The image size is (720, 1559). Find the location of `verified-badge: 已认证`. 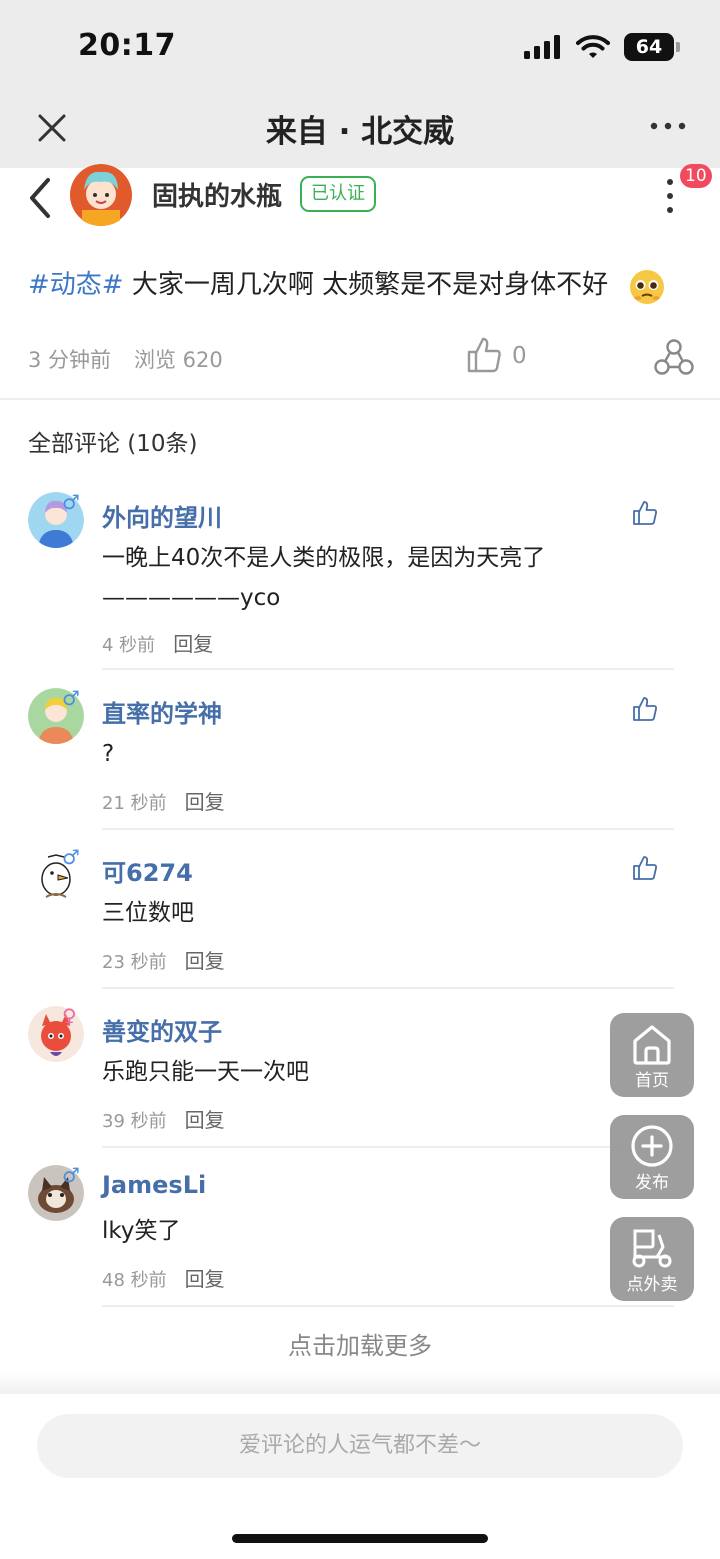

verified-badge: 已认证 is located at coordinates (338, 194).